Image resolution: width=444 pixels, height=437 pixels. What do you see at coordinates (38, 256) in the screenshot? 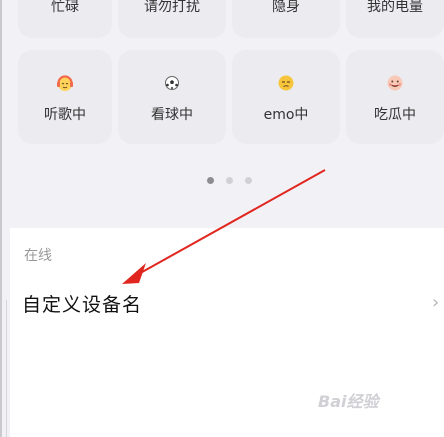
I see `section-label-online: 在线` at bounding box center [38, 256].